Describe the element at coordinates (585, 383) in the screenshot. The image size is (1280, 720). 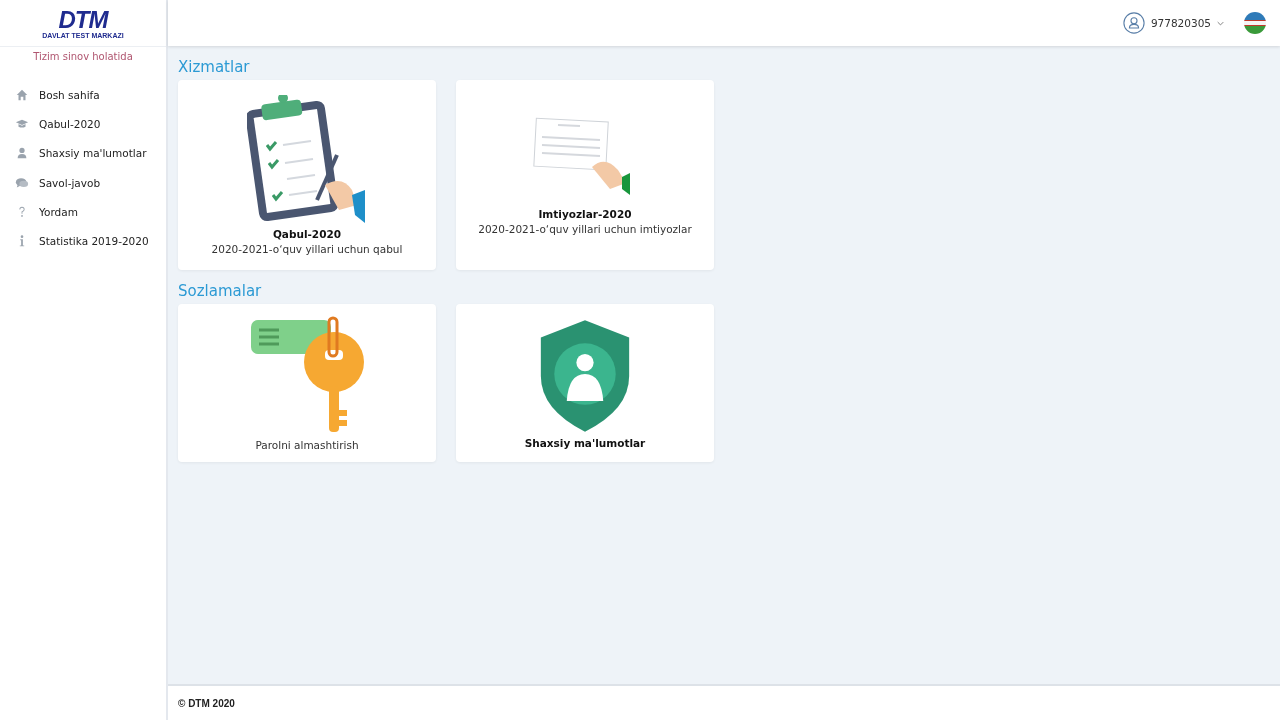
I see `service-card: Shaxsiy ma'lumotlar` at that location.